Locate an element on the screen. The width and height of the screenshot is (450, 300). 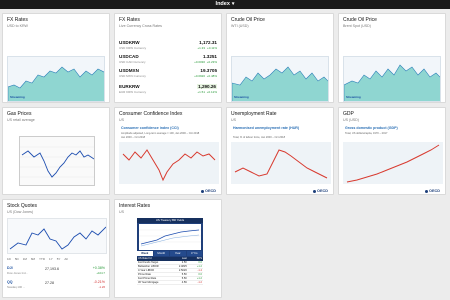
quote-desc: USD KRW Currency is located at coordinates (133, 47).